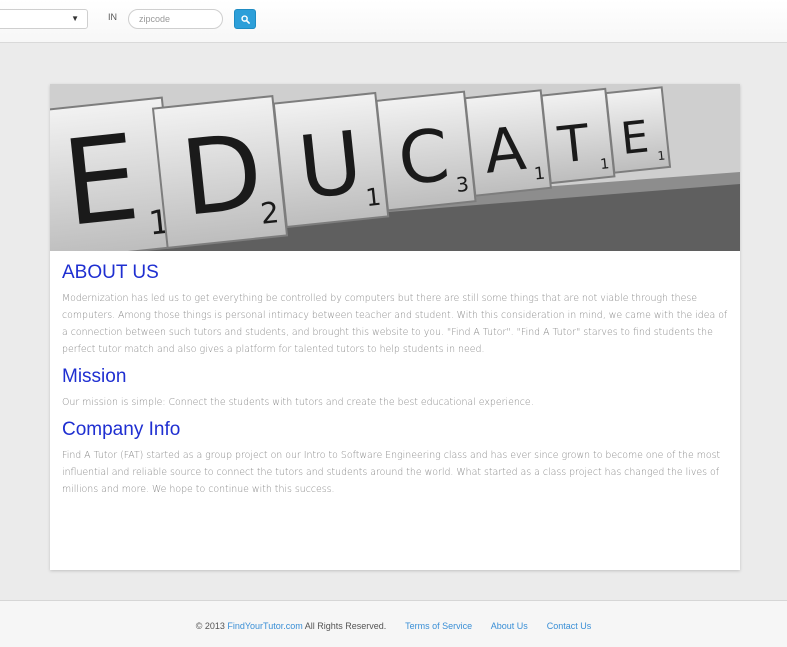 The height and width of the screenshot is (647, 787). I want to click on about-title: ABOUT US, so click(110, 272).